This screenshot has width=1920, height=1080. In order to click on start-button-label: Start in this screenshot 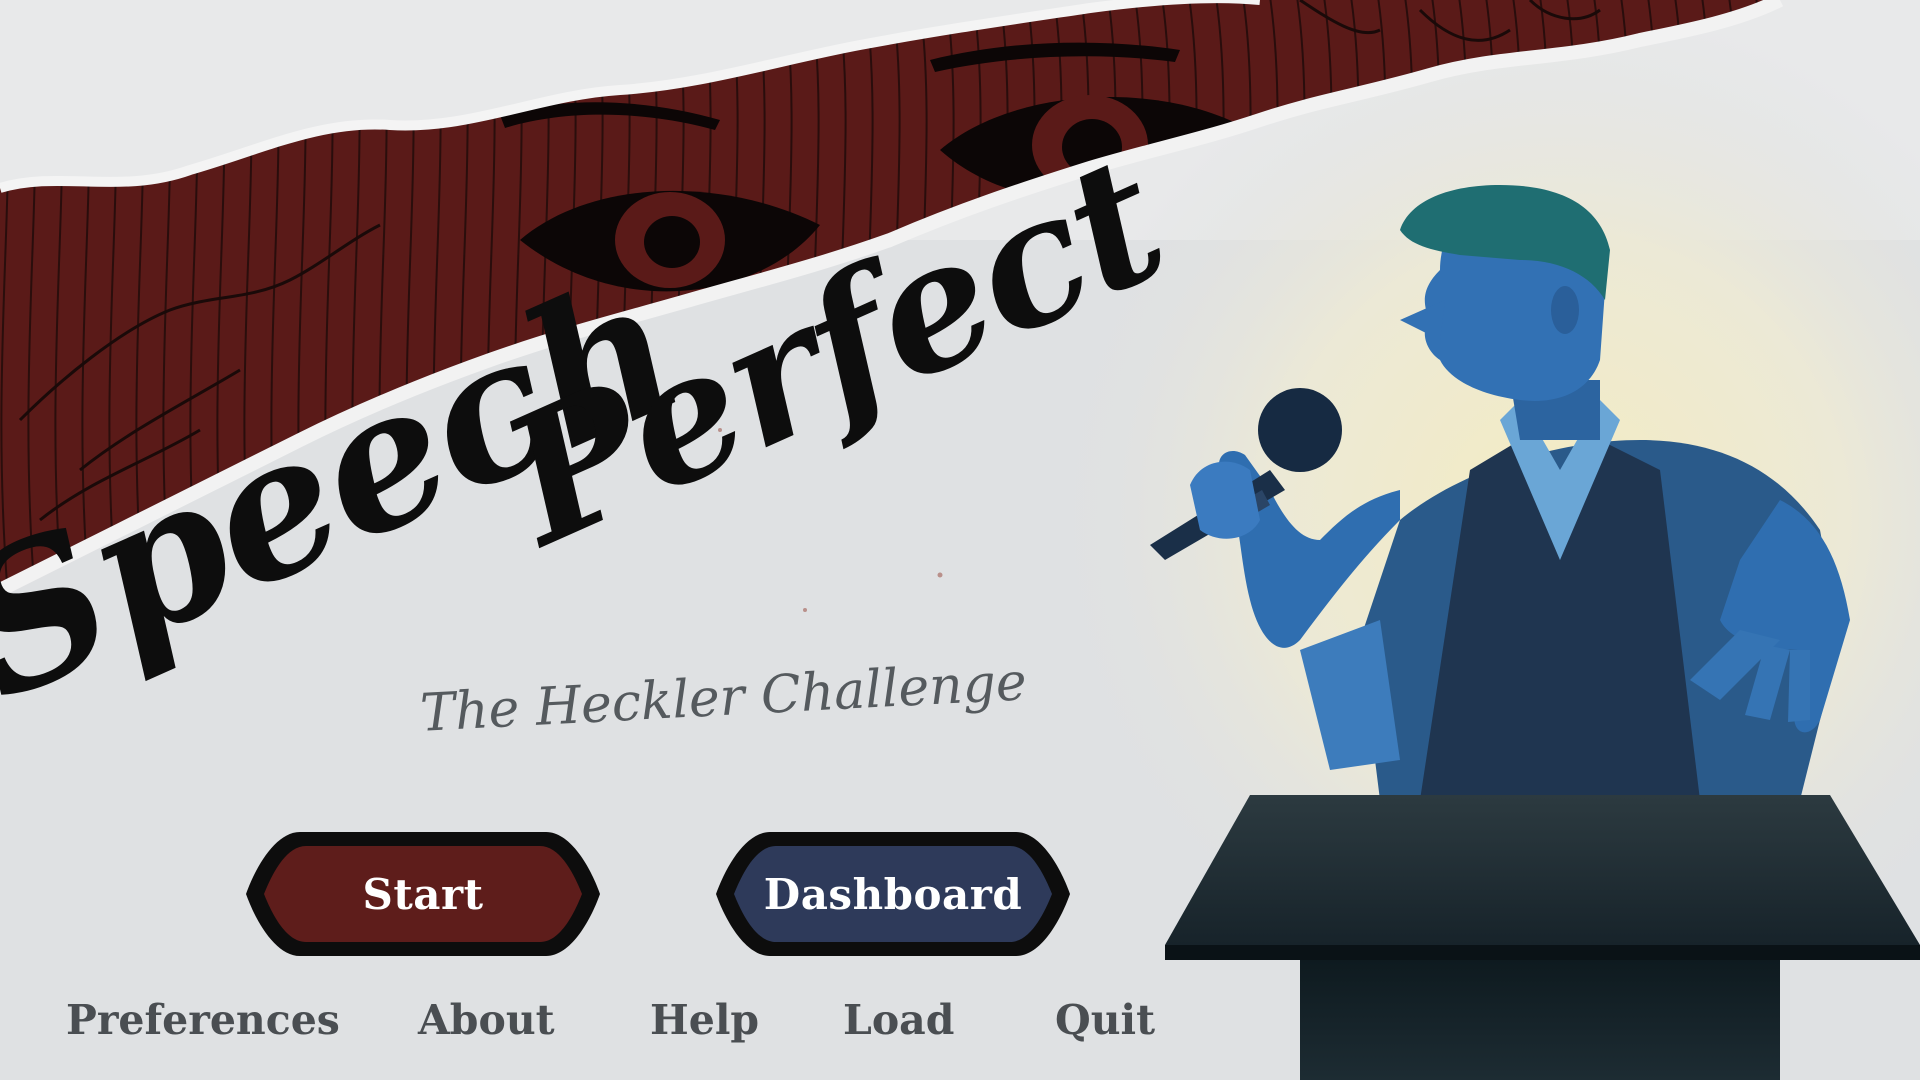, I will do `click(423, 894)`.